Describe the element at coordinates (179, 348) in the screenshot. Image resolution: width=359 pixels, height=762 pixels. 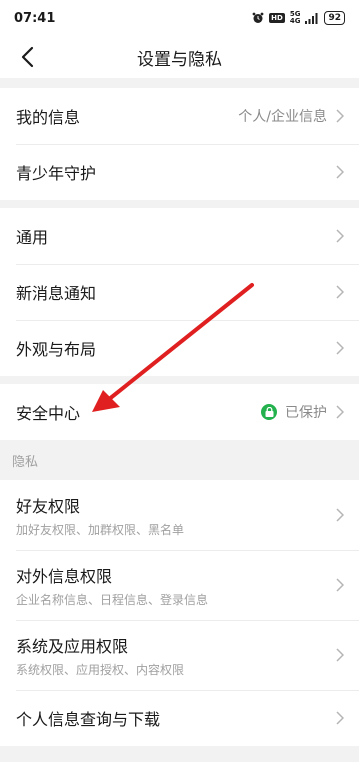
I see `appearance-row: 外观与布局` at that location.